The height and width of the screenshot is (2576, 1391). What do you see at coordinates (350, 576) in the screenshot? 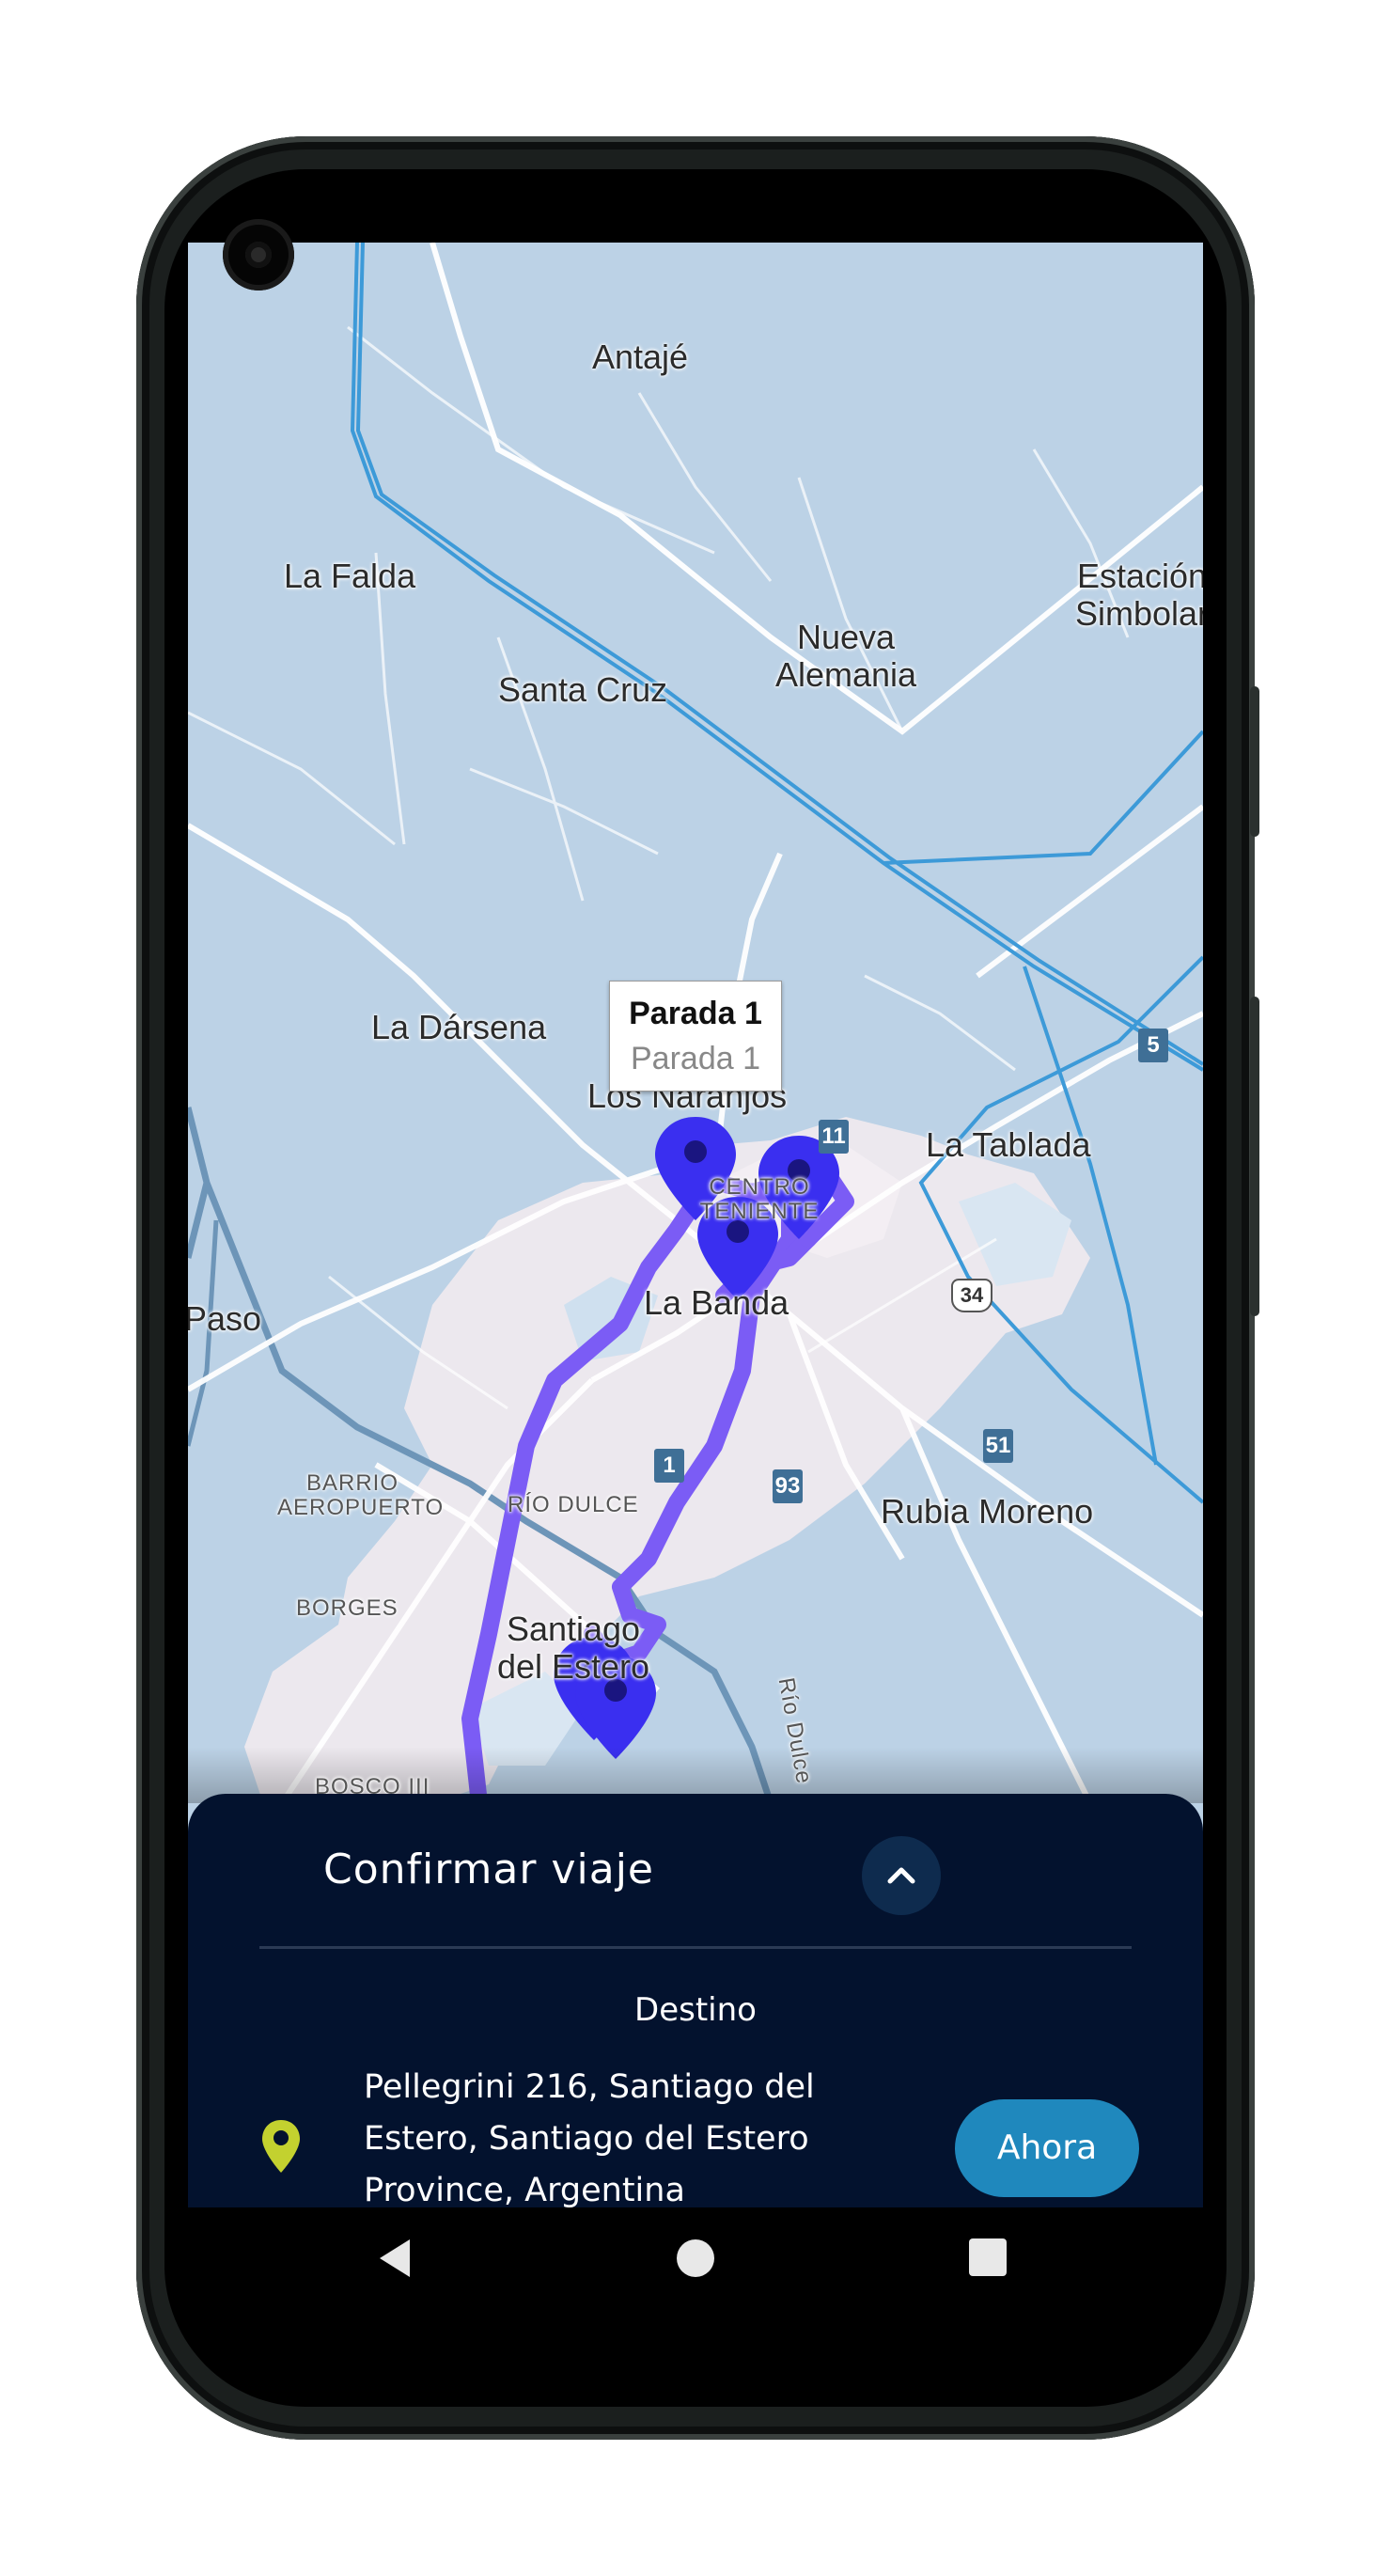
I see `place-label: La Falda` at bounding box center [350, 576].